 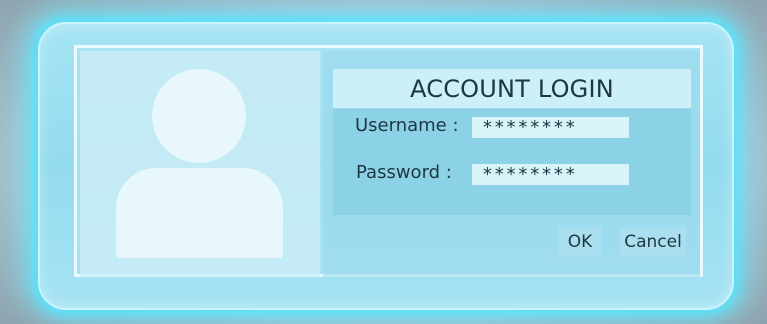 I want to click on dialog-title: ACCOUNT LOGIN, so click(x=512, y=88).